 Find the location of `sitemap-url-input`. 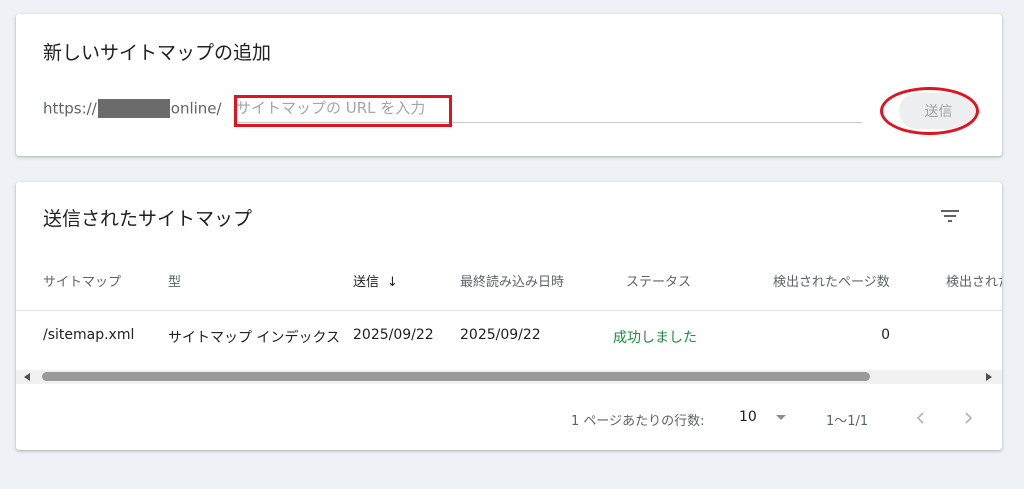

sitemap-url-input is located at coordinates (550, 108).